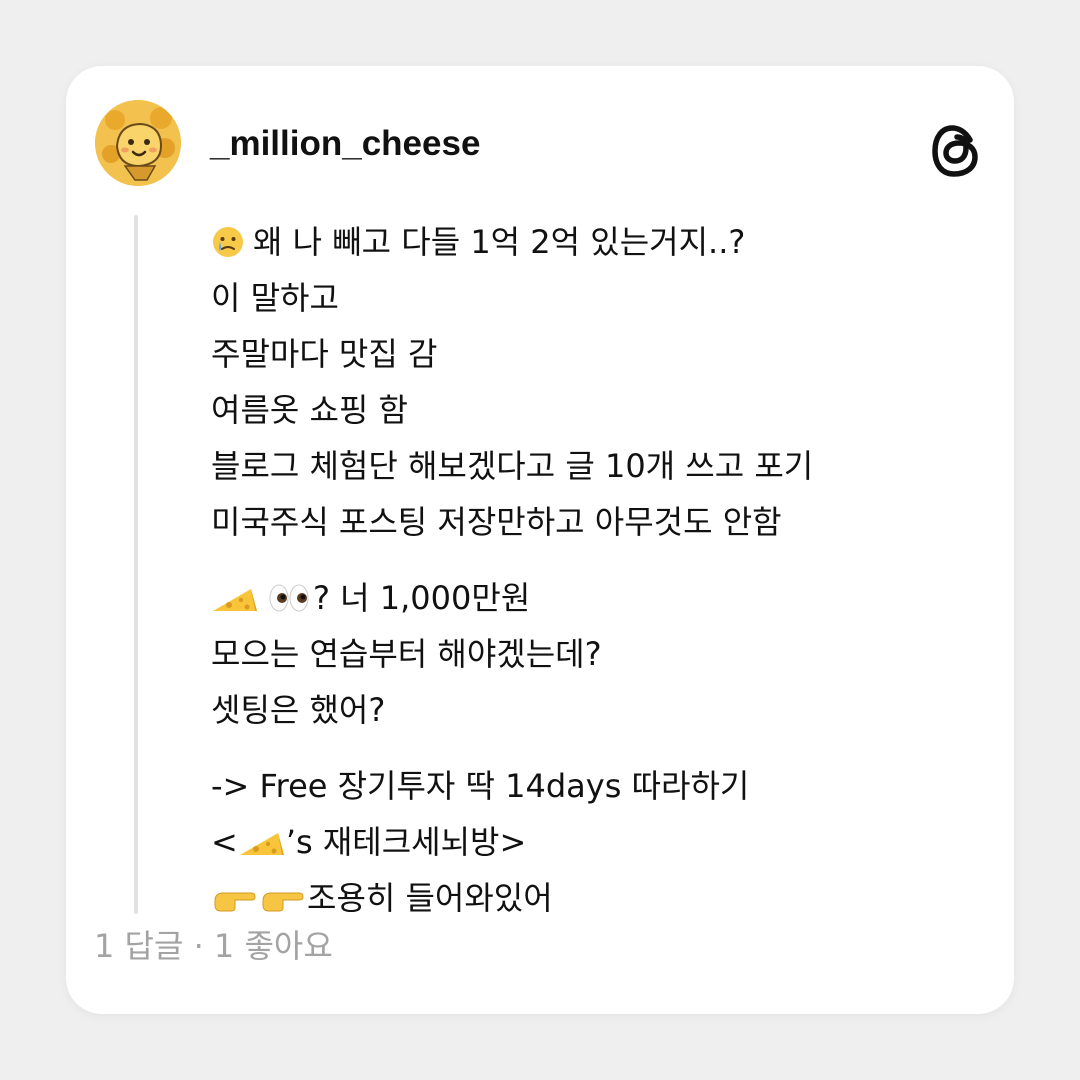 This screenshot has height=1080, width=1080. I want to click on post-line-12-text: 조용히 들어와있어, so click(430, 898).